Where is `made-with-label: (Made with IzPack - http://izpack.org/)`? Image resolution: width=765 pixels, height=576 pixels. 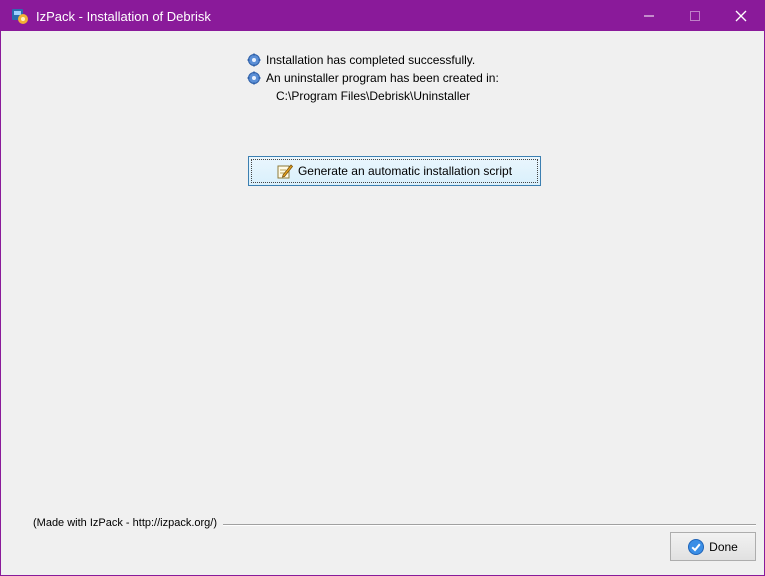 made-with-label: (Made with IzPack - http://izpack.org/) is located at coordinates (128, 523).